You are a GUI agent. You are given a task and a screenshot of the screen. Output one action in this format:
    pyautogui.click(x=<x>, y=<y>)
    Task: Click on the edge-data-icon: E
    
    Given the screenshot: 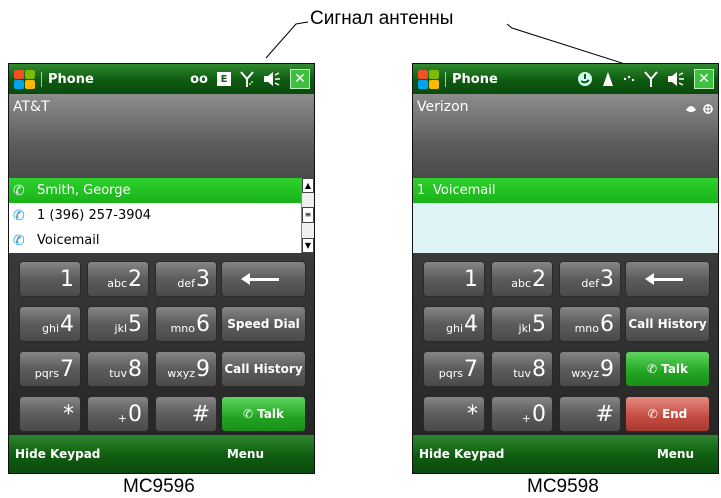 What is the action you would take?
    pyautogui.click(x=224, y=79)
    